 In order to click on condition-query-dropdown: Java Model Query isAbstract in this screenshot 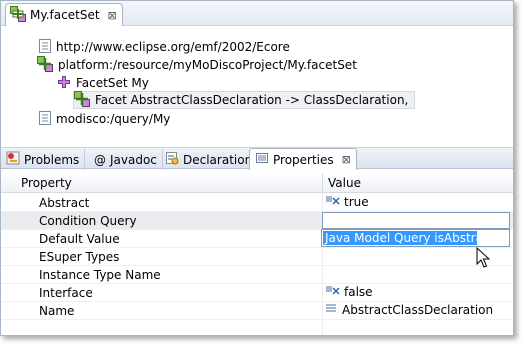, I will do `click(415, 238)`.